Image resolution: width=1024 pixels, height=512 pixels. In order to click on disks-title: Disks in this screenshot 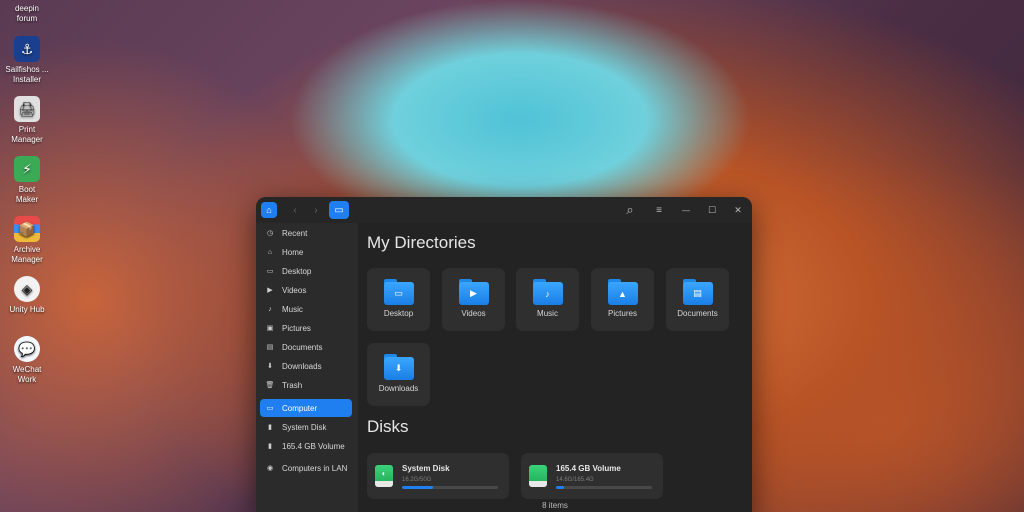, I will do `click(388, 426)`.